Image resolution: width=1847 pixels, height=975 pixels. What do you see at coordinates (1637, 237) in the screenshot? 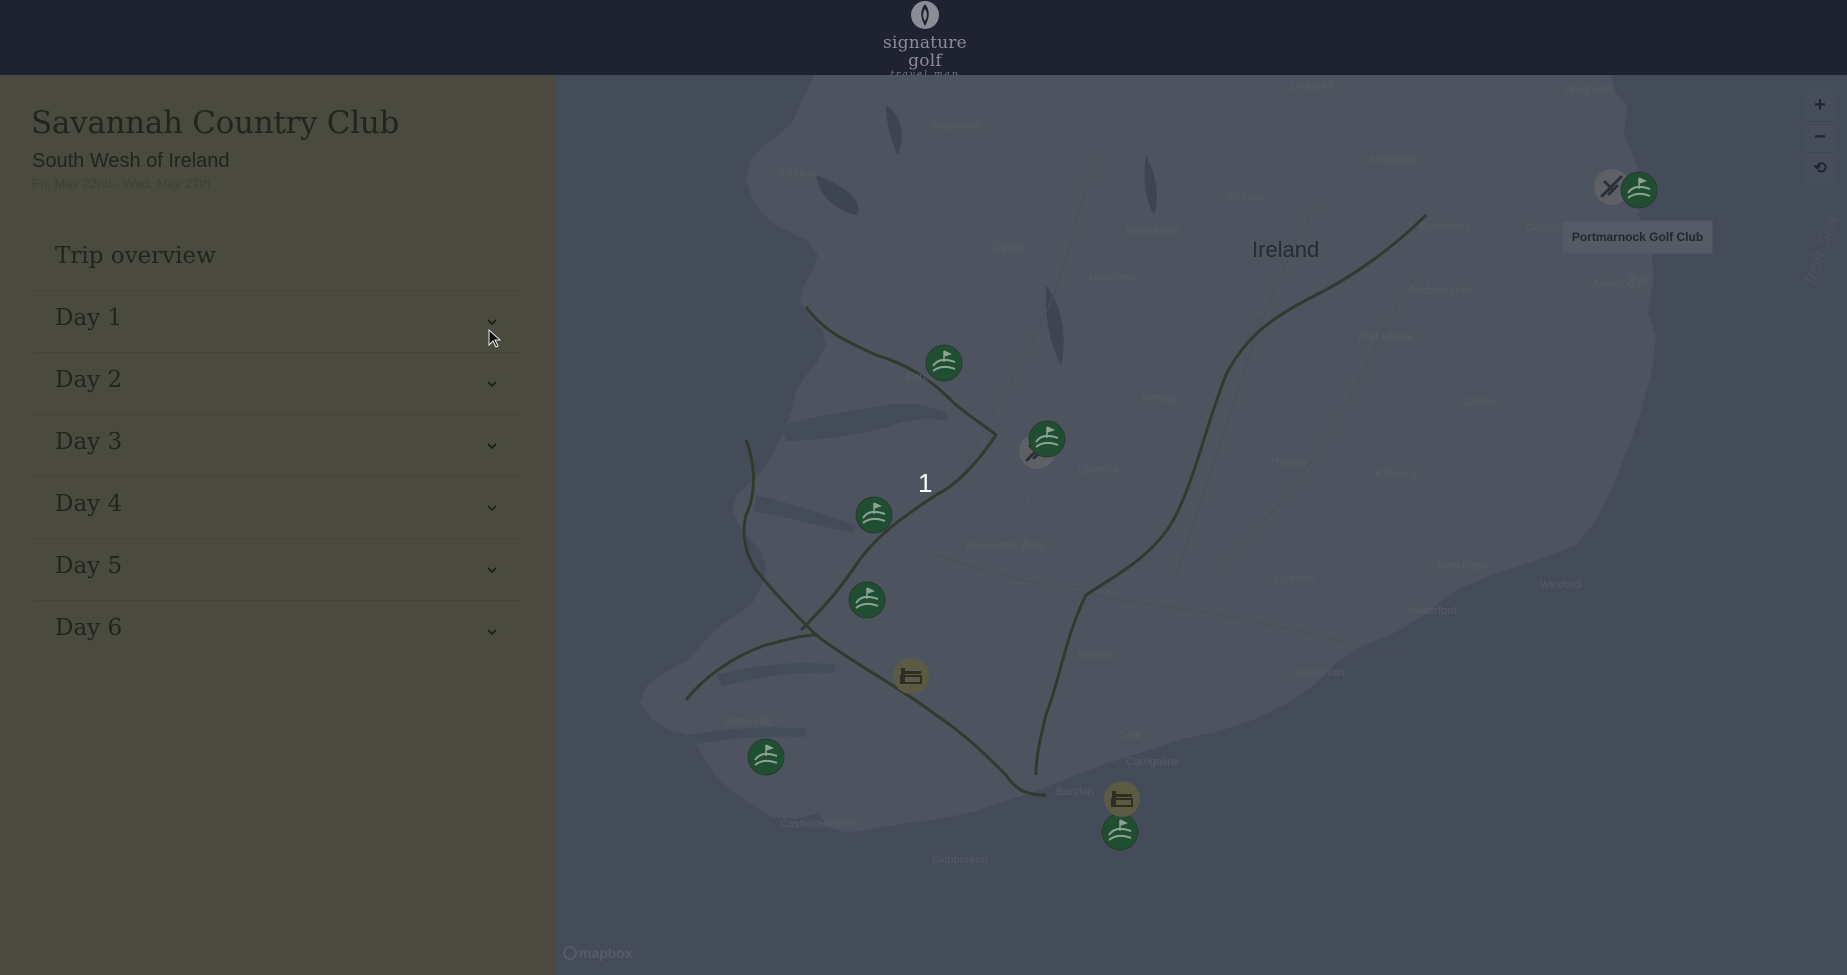
I see `location-tooltip: Portmarnock Golf Club` at bounding box center [1637, 237].